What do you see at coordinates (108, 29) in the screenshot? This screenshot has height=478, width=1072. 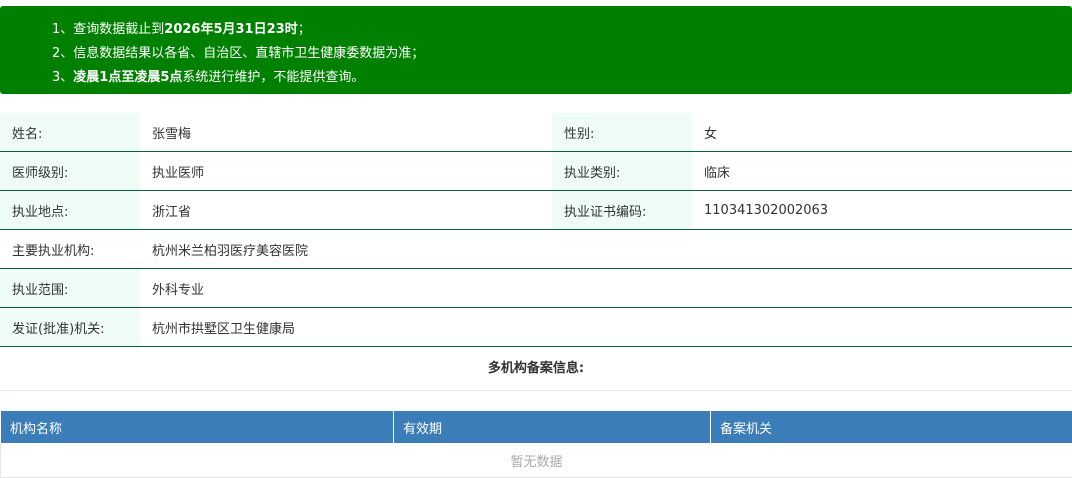 I see `notice-line-1-prefix: 1、查询数据截止到` at bounding box center [108, 29].